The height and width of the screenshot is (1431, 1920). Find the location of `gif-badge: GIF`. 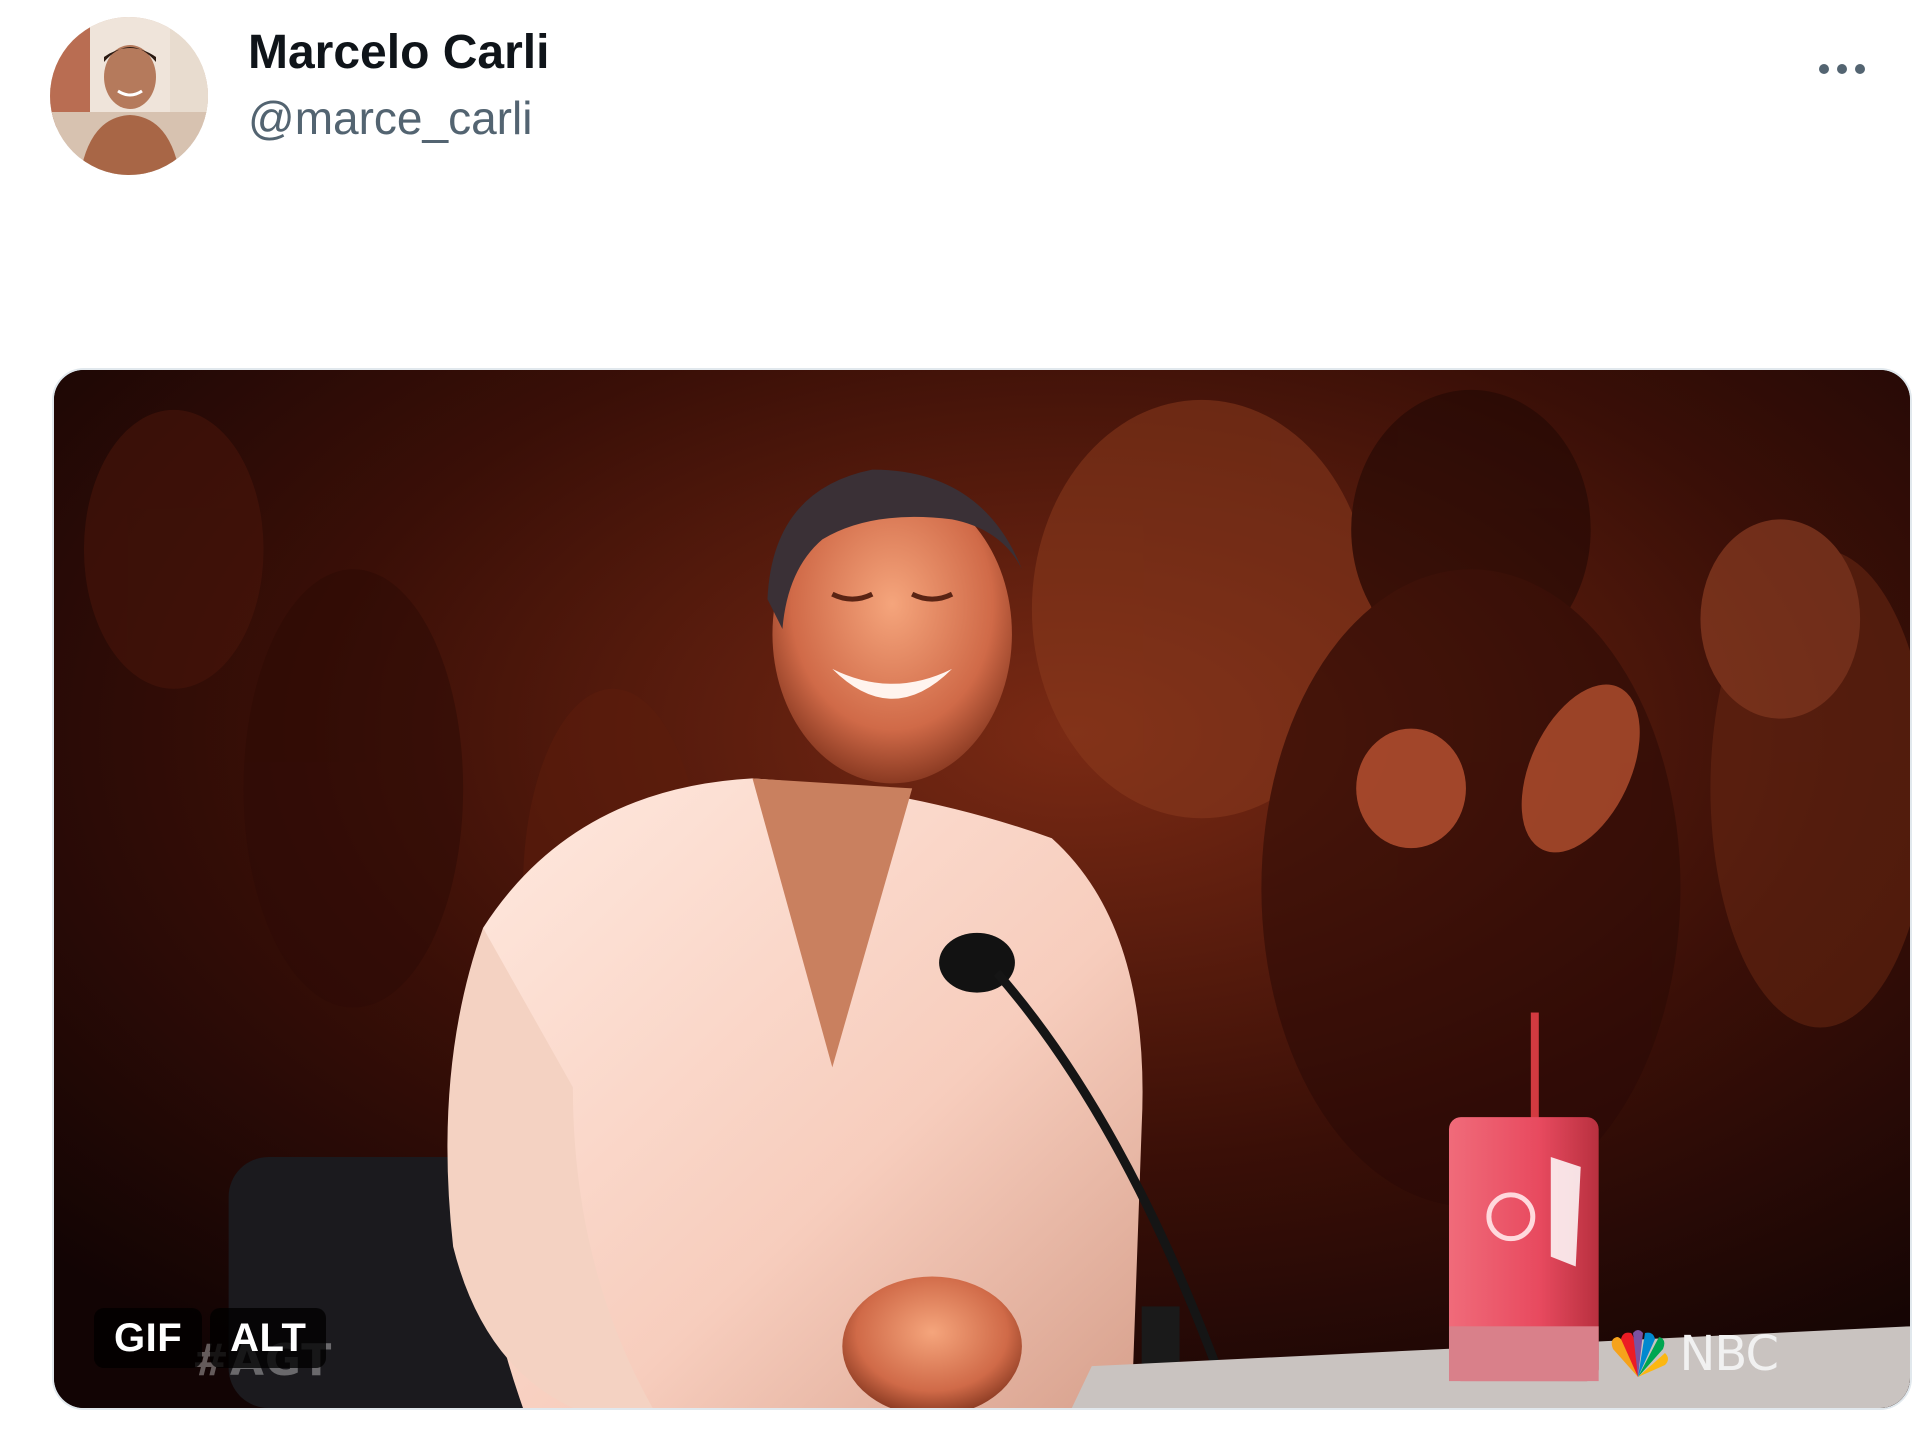

gif-badge: GIF is located at coordinates (148, 1338).